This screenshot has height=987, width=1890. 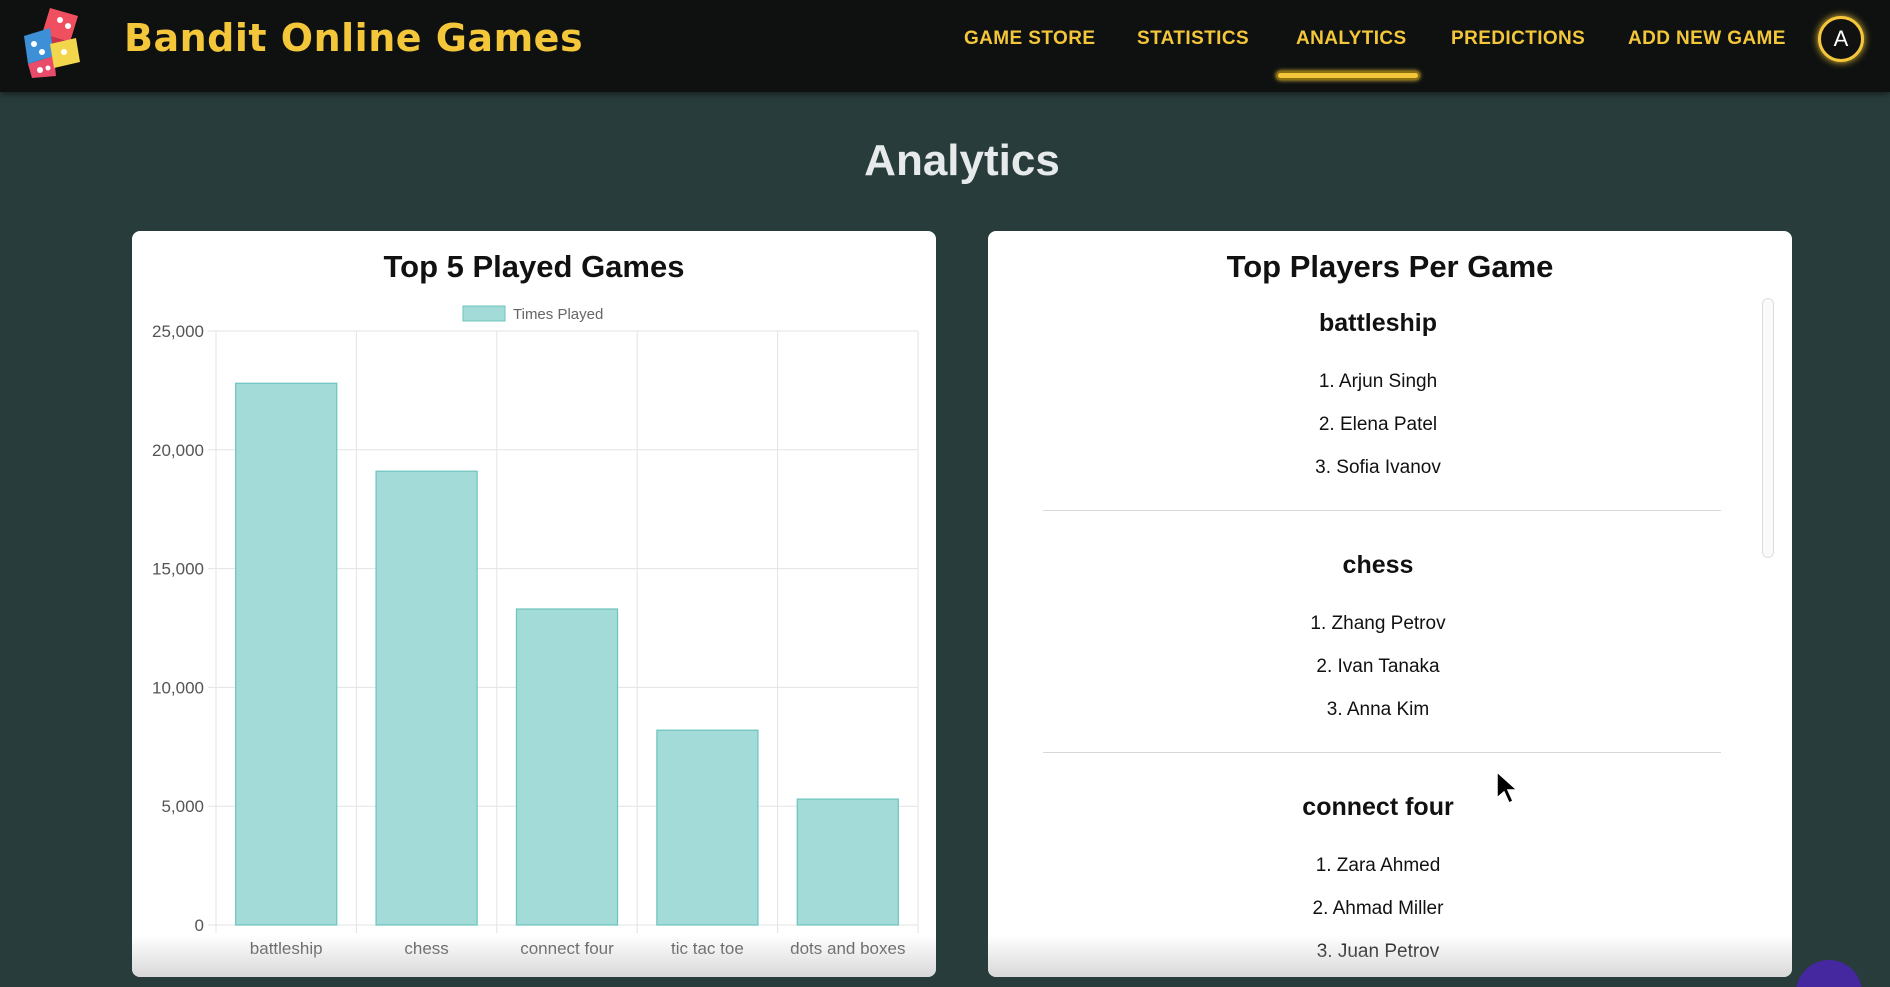 What do you see at coordinates (56, 42) in the screenshot?
I see `dice-logo-icon` at bounding box center [56, 42].